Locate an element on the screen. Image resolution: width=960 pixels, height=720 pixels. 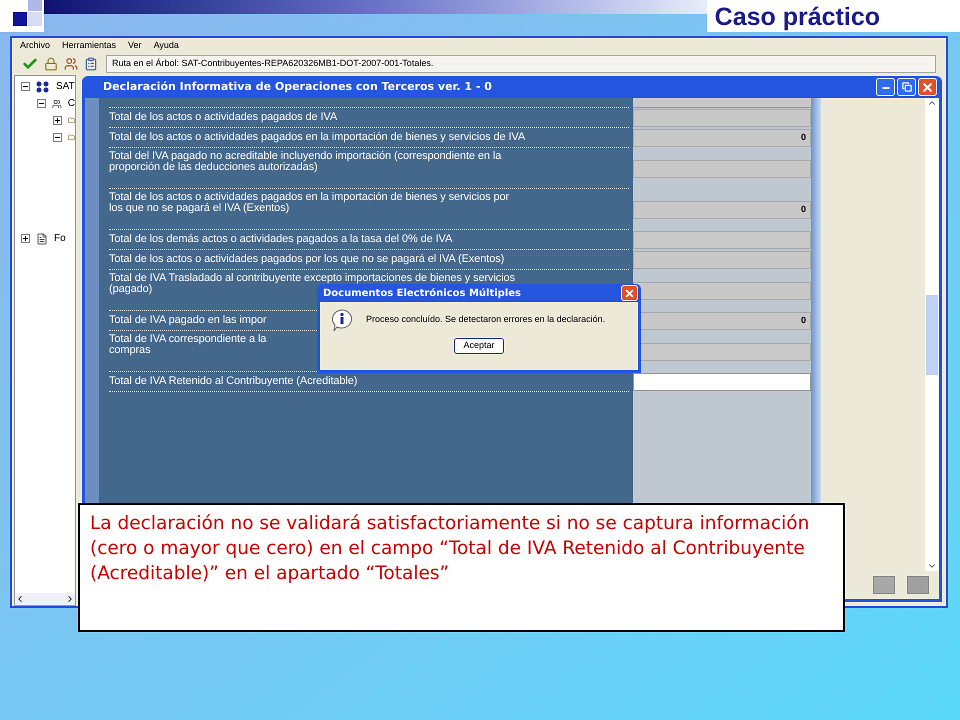
field-label: Total de IVA correspondiente a la is located at coordinates (187, 339).